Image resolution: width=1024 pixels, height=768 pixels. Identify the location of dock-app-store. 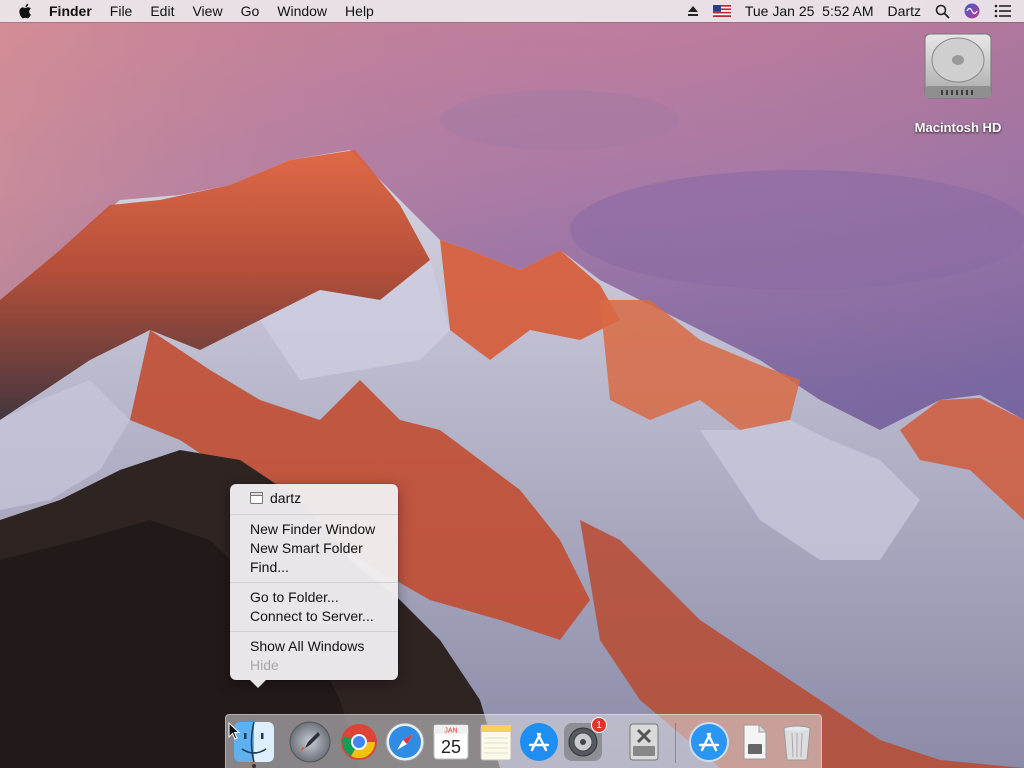
(539, 742).